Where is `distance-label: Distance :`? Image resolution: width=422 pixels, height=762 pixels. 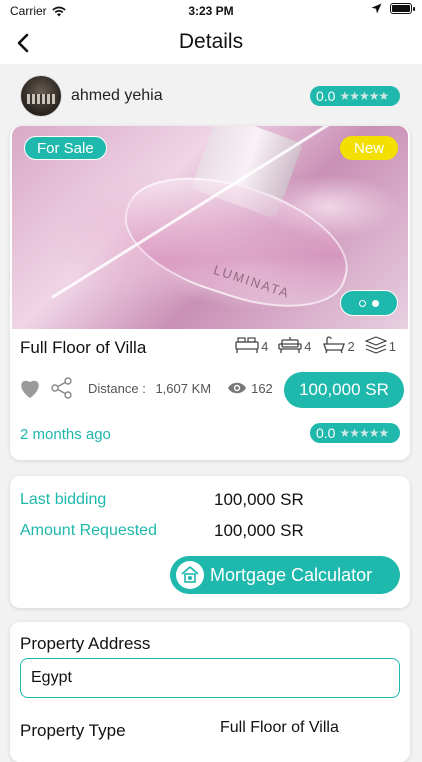 distance-label: Distance : is located at coordinates (117, 388).